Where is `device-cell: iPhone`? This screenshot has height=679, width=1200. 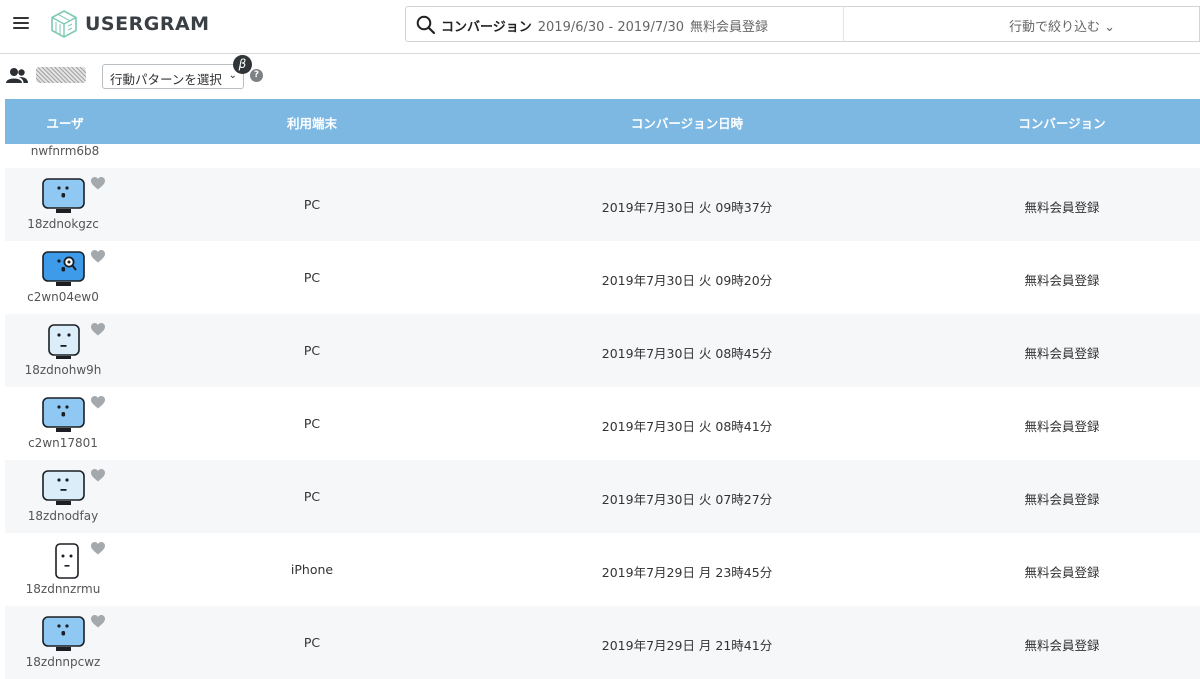
device-cell: iPhone is located at coordinates (312, 569).